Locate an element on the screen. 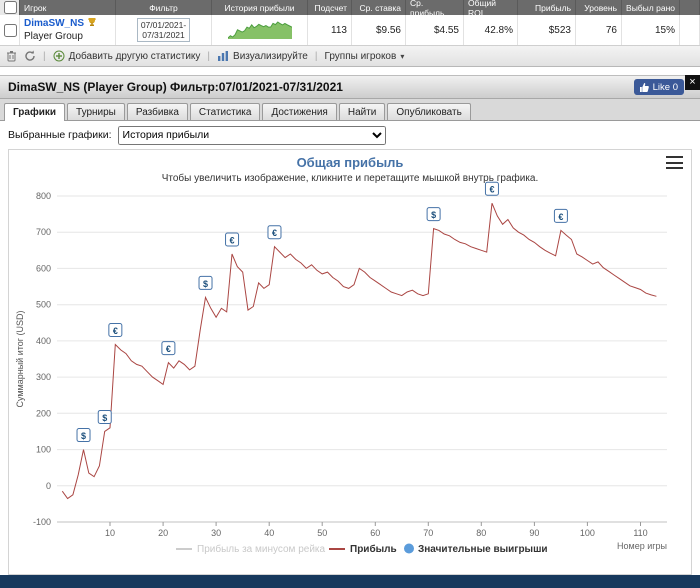 The image size is (700, 588). col-count: Подсчет is located at coordinates (330, 7).